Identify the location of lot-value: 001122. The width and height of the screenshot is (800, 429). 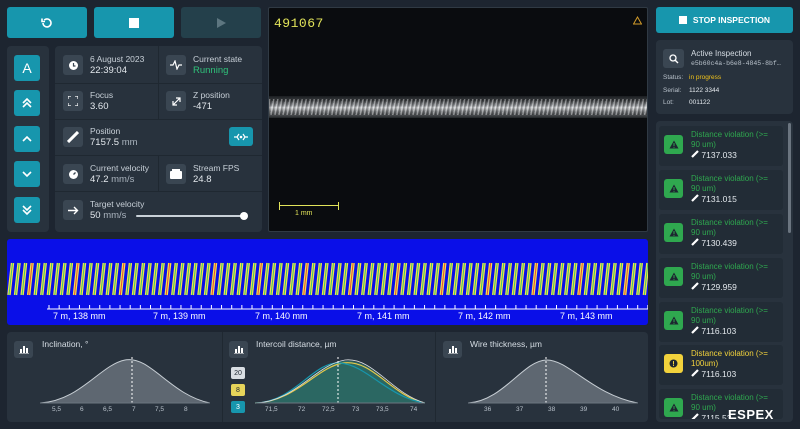
(700, 102).